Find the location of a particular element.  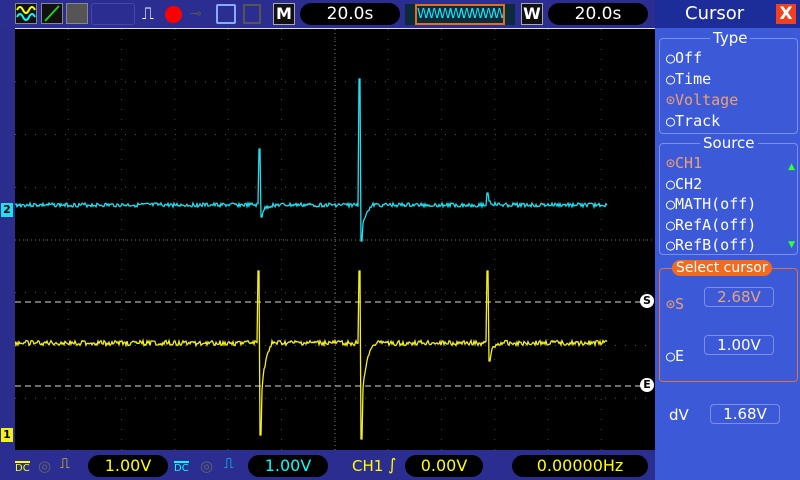

source-option-refaoff: ○RefA(off) is located at coordinates (711, 225).